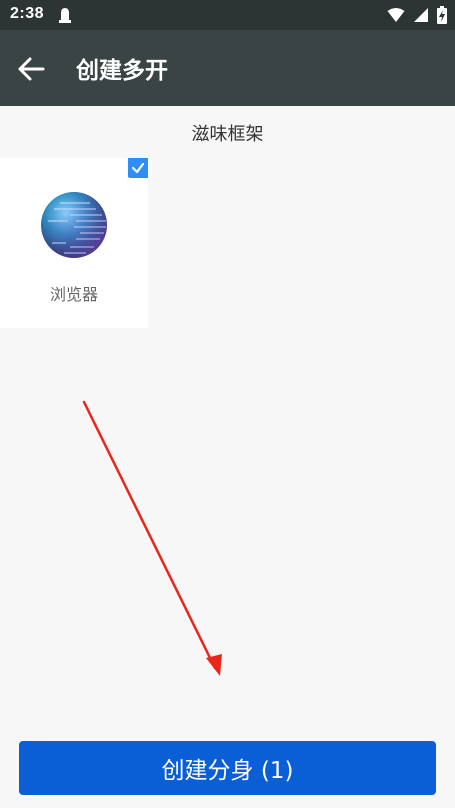  Describe the element at coordinates (227, 768) in the screenshot. I see `create-clone-button: 创建分身 (1)` at that location.